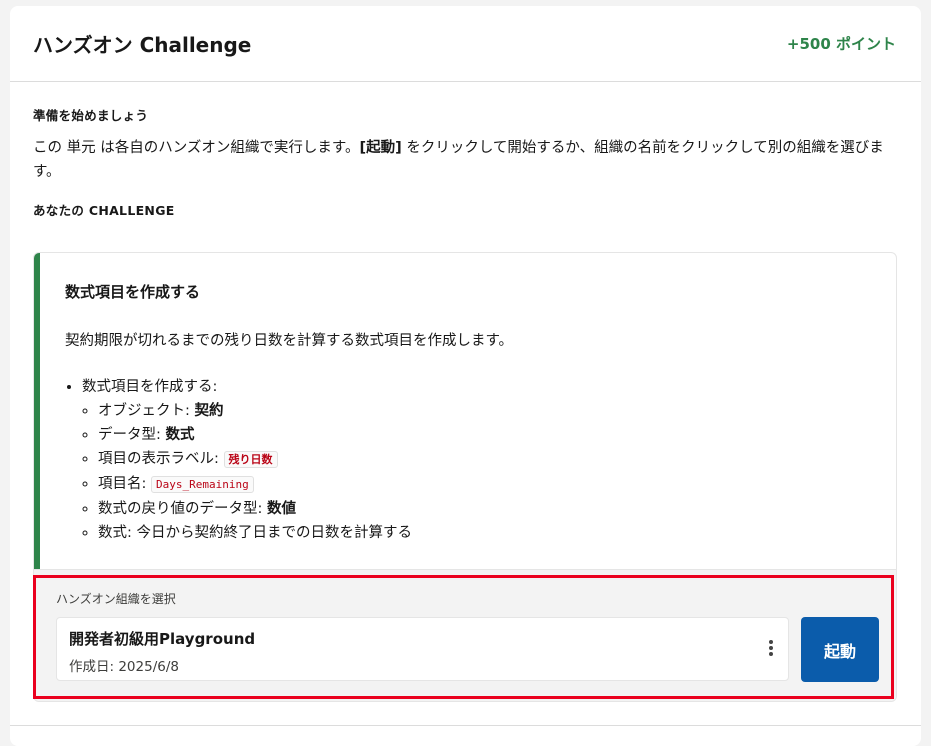 The height and width of the screenshot is (746, 931). I want to click on challenge-description: 契約期限が切れるまでの残り日数を計算する数式項目を作成します。, so click(289, 341).